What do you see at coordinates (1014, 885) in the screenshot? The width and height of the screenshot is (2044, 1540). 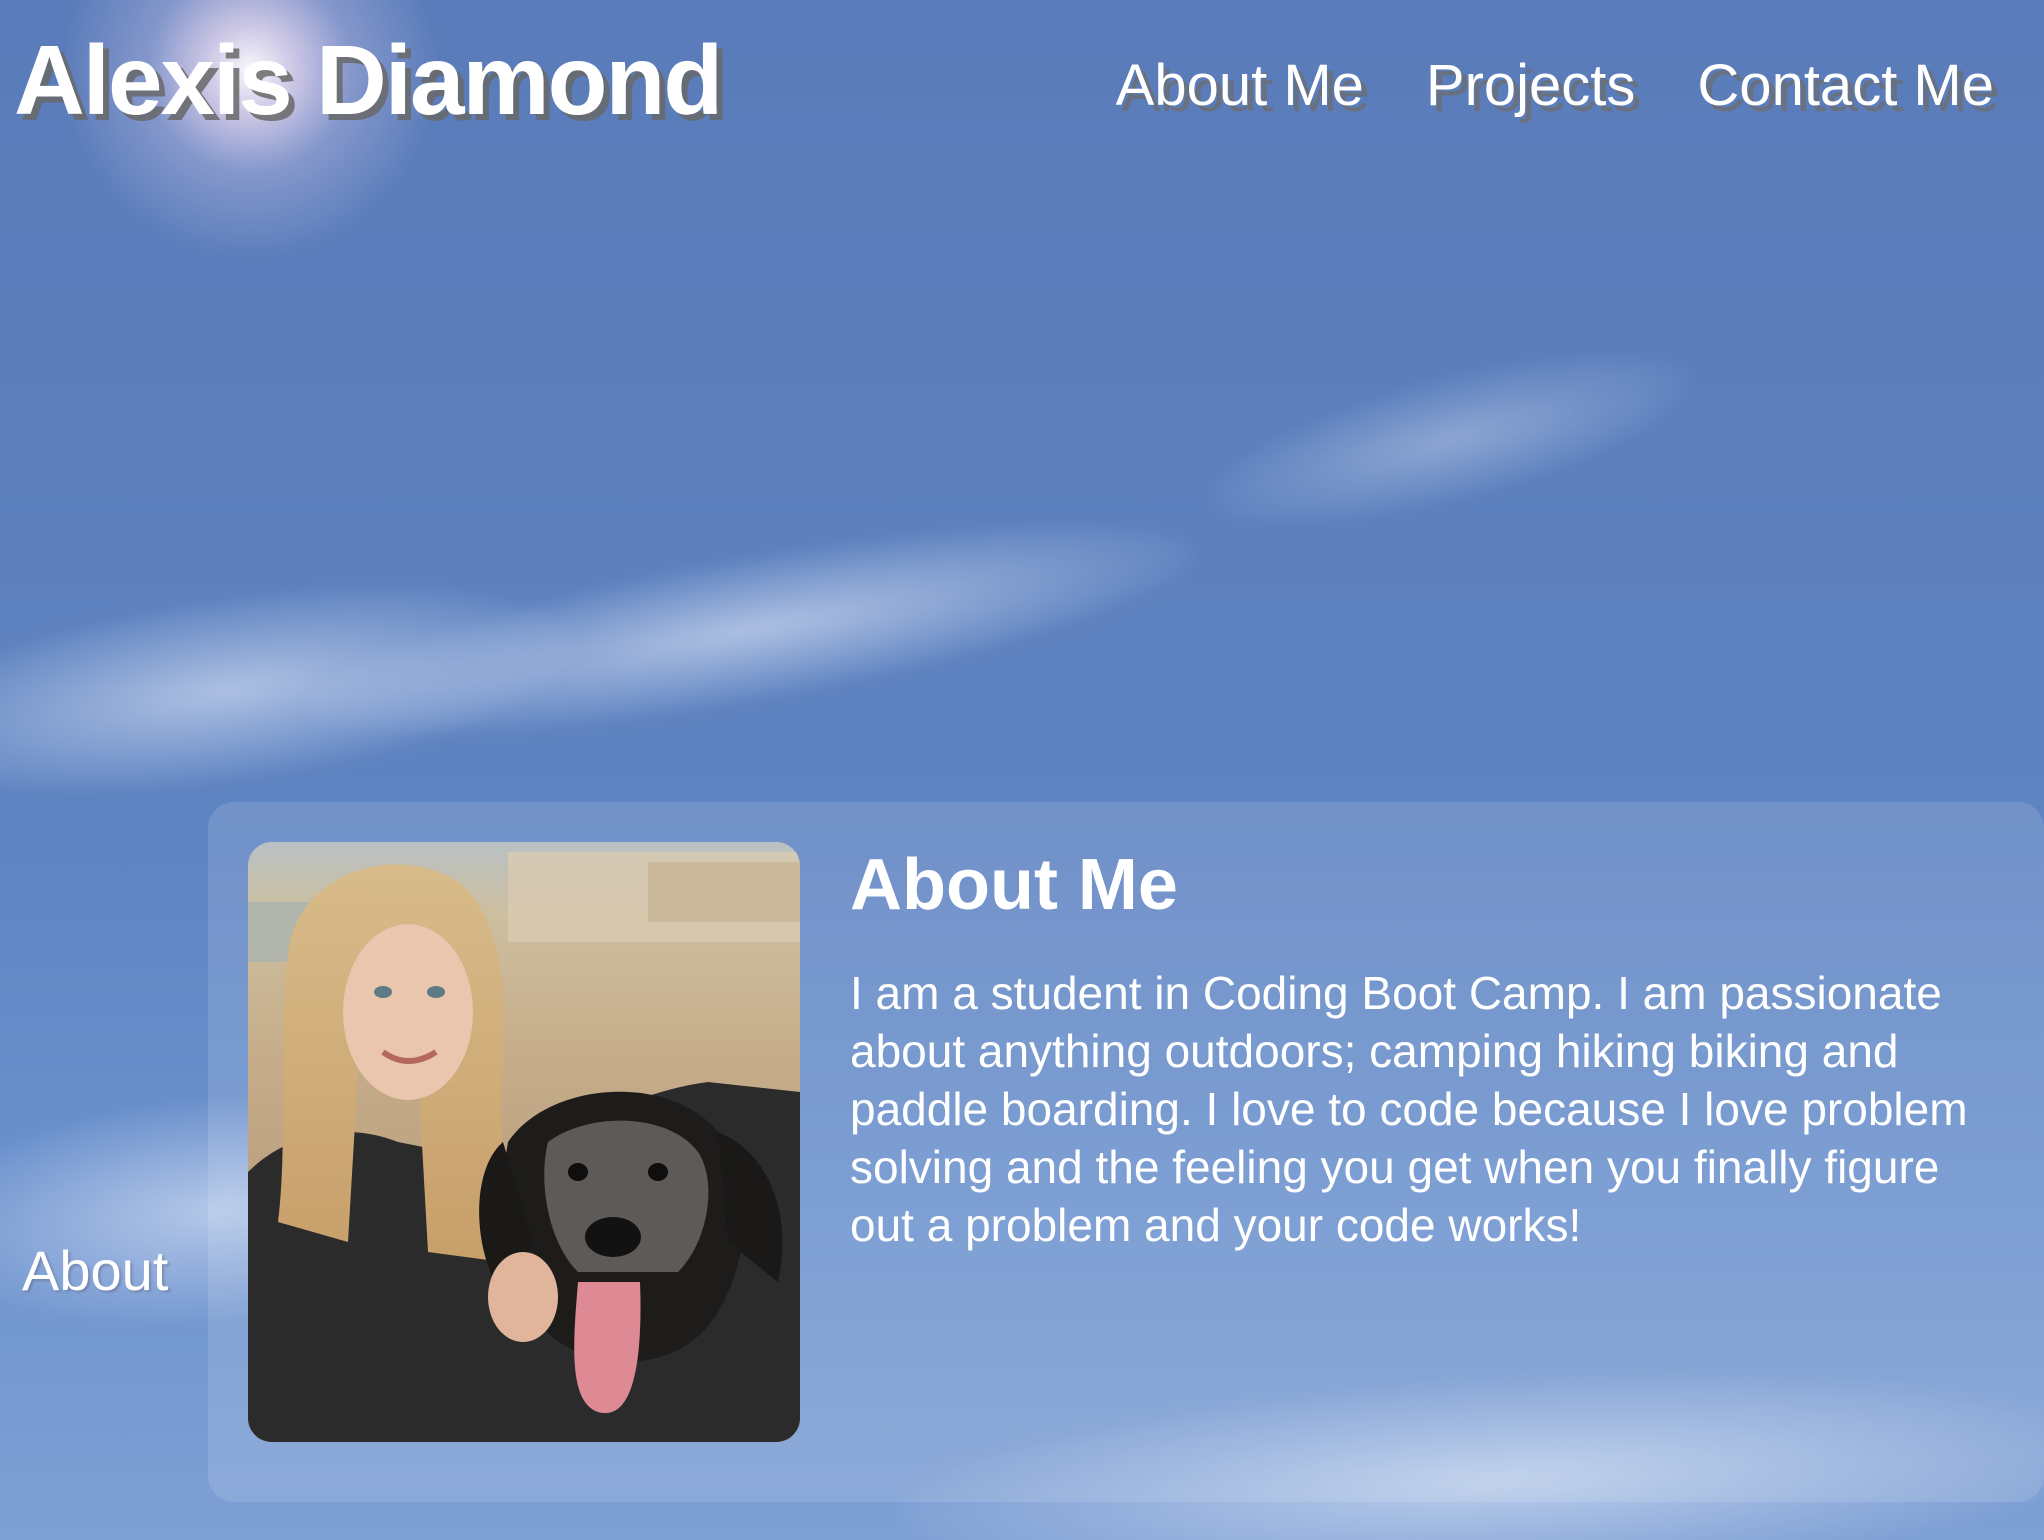 I see `about-title: About Me` at bounding box center [1014, 885].